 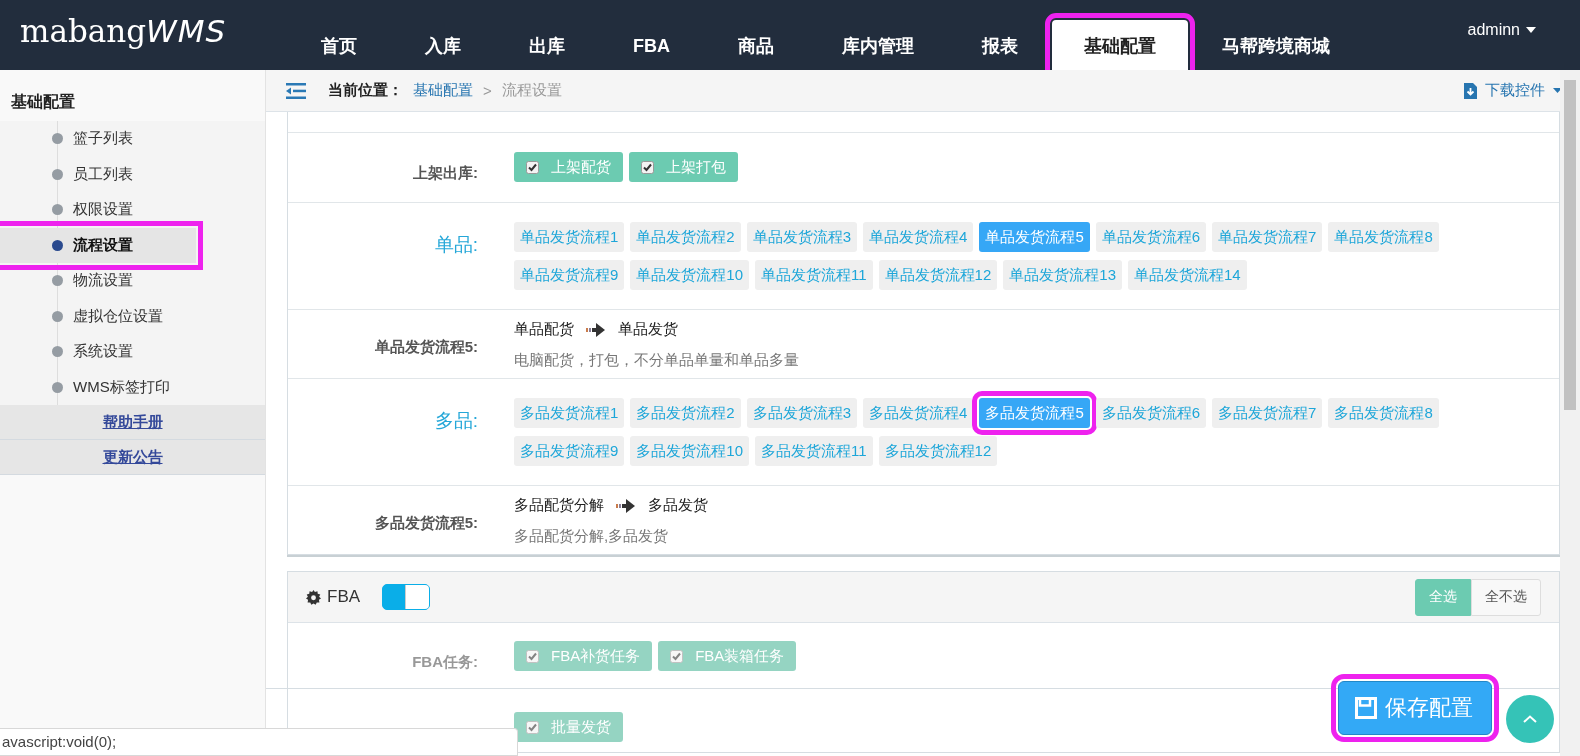 What do you see at coordinates (878, 45) in the screenshot?
I see `nav-tab: 库内管理` at bounding box center [878, 45].